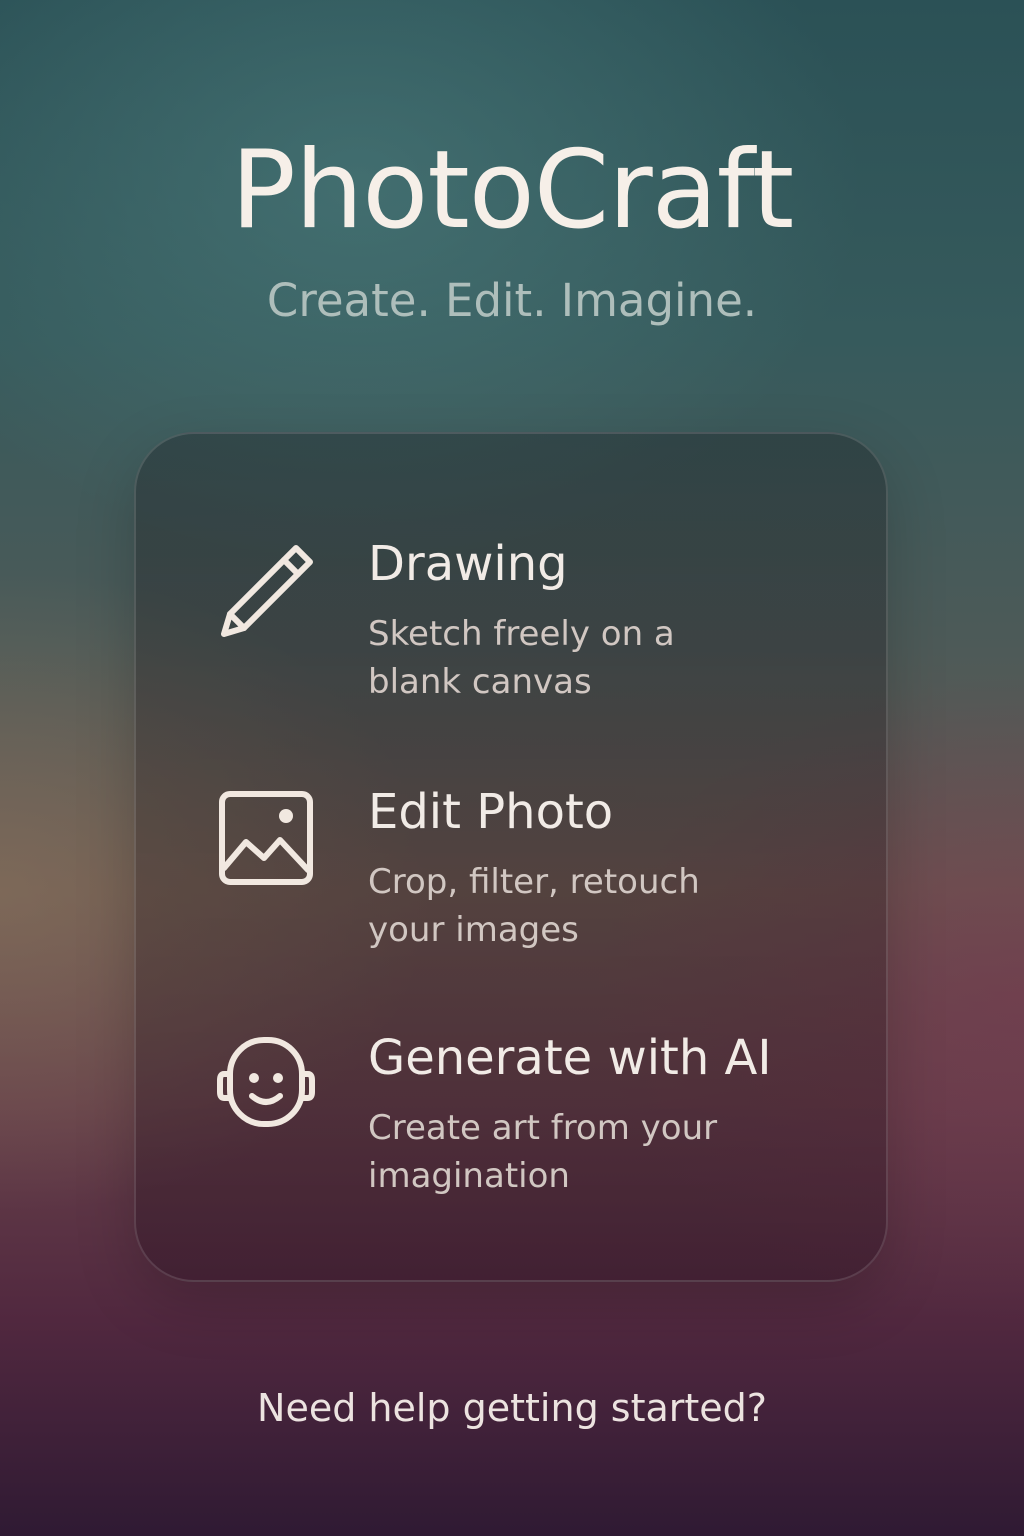 This screenshot has width=1024, height=1536. I want to click on robot-face-icon, so click(266, 1084).